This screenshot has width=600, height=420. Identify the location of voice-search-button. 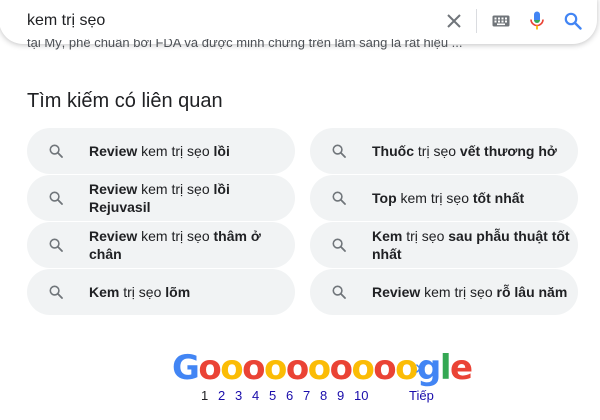
(537, 21).